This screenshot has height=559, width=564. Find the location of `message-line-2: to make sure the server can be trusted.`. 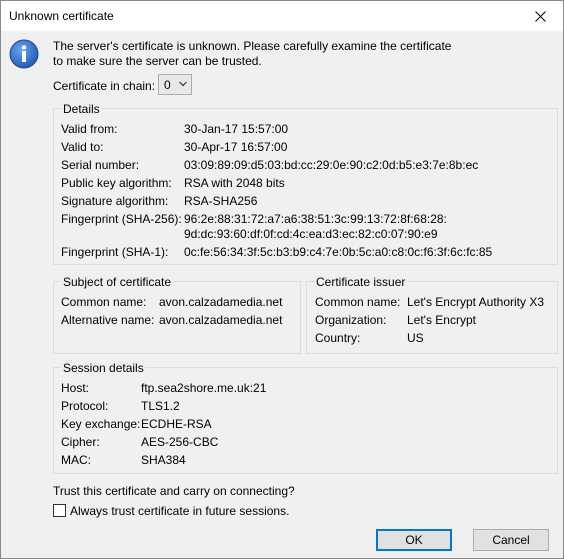

message-line-2: to make sure the server can be trusted. is located at coordinates (157, 61).